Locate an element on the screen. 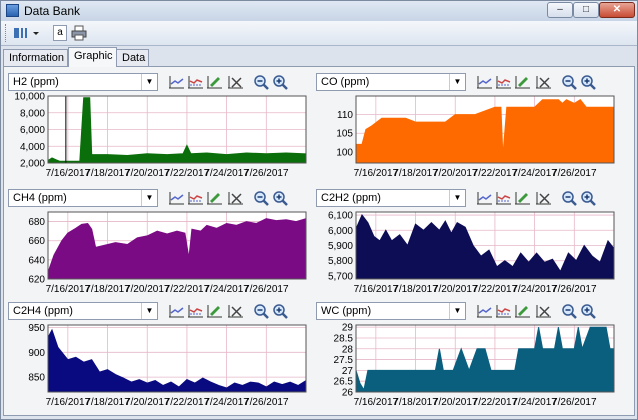  maximize-button: □ is located at coordinates (586, 10).